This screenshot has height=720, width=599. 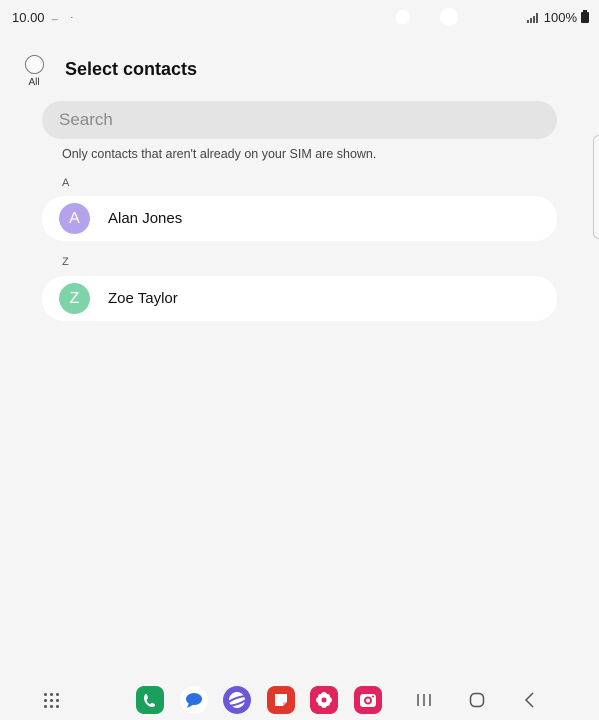 I want to click on edge-panel-handle, so click(x=596, y=187).